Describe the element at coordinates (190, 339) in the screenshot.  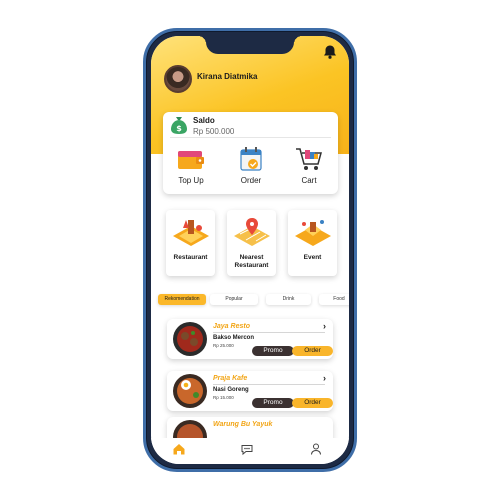
I see `food-photo-bakso` at that location.